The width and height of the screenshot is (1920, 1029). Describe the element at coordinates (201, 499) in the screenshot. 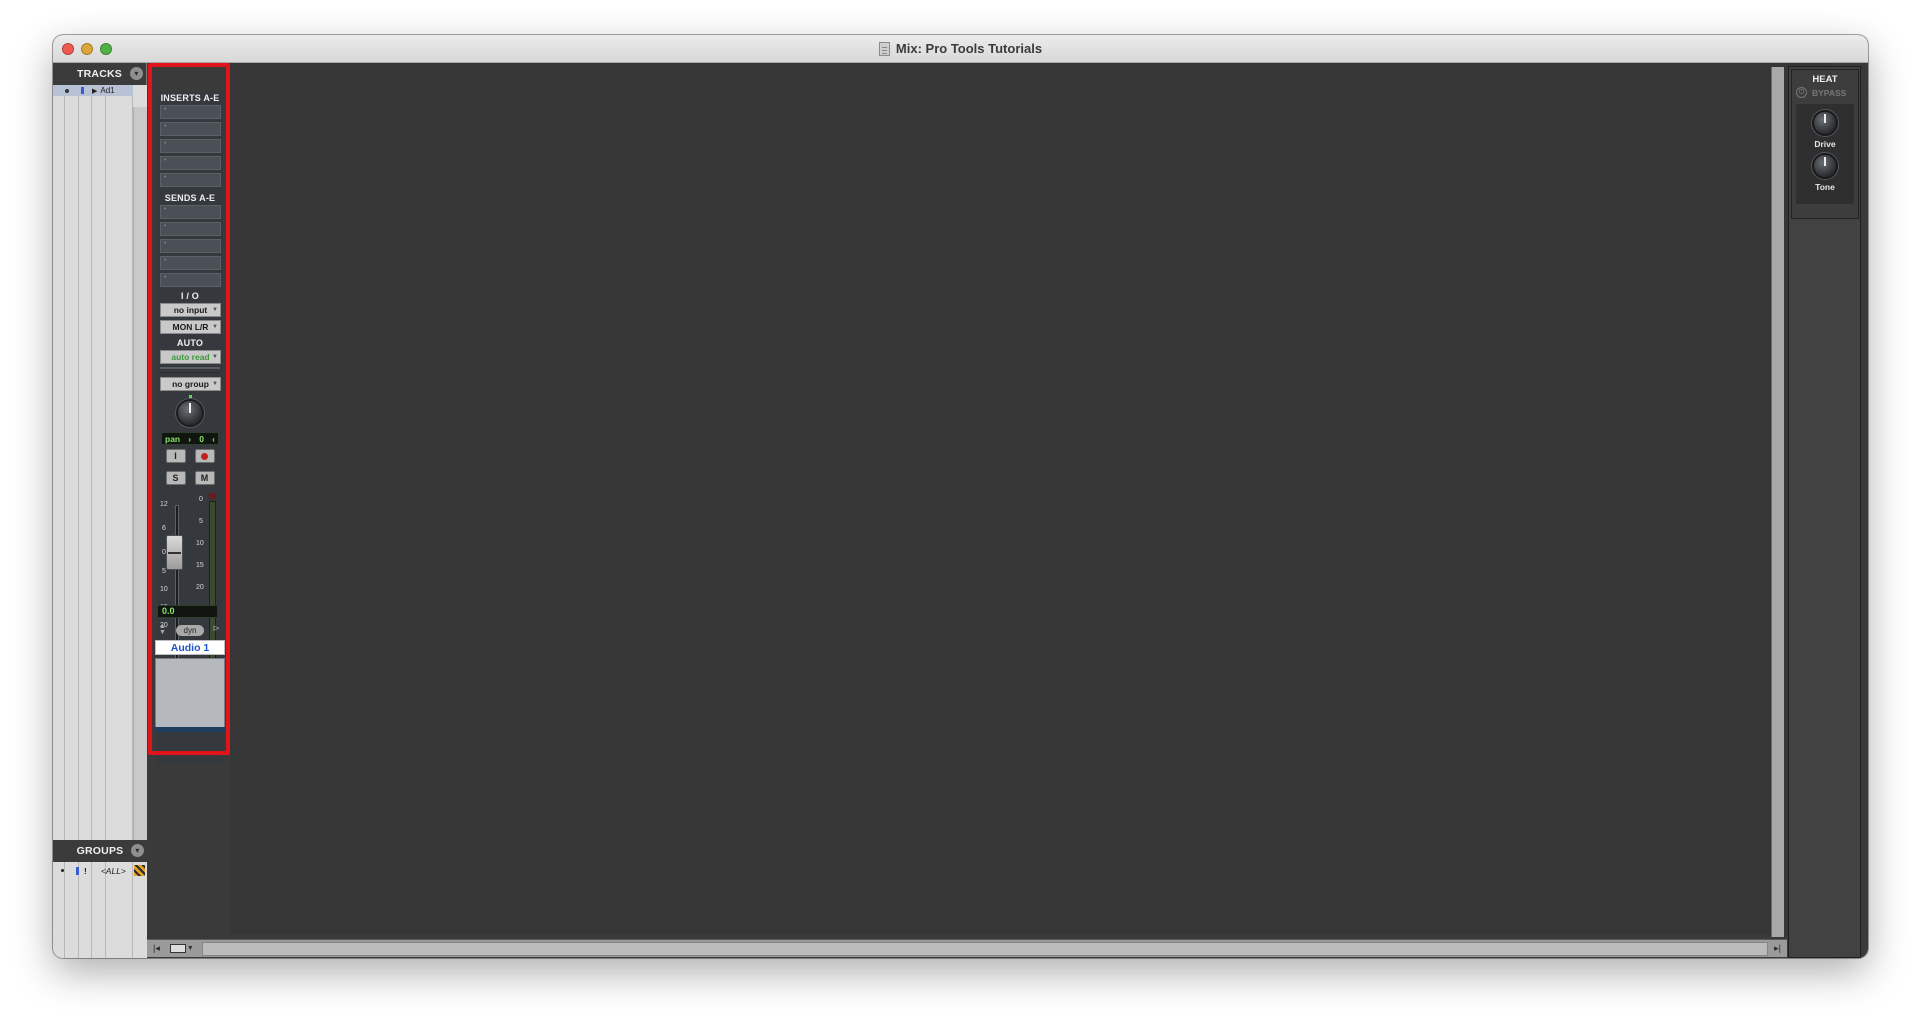

I see `meter-scale-tick: 0` at that location.